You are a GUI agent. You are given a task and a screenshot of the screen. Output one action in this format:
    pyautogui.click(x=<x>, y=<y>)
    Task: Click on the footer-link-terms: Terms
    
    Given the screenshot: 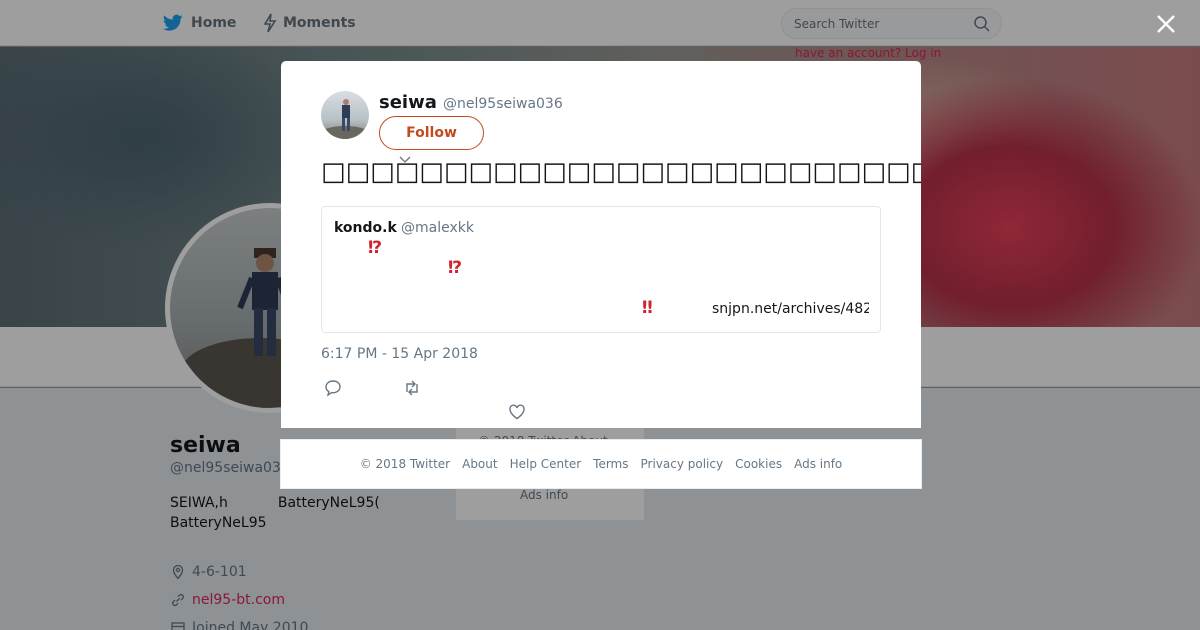 What is the action you would take?
    pyautogui.click(x=610, y=464)
    